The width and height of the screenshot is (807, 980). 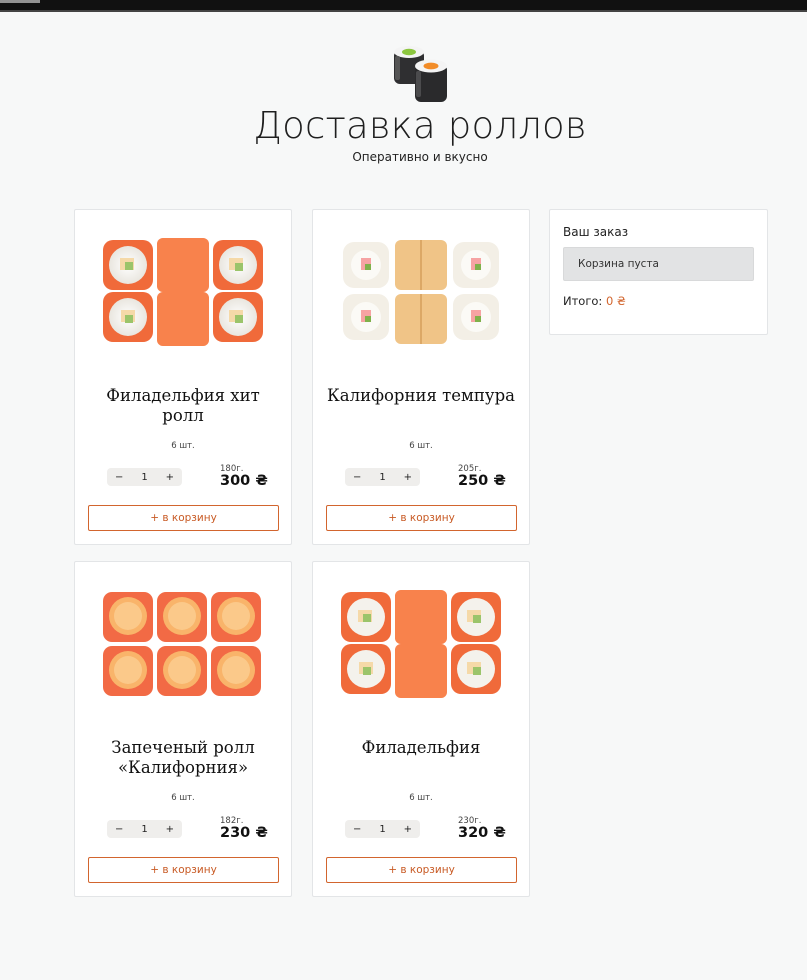 I want to click on order-total-label: Итого:, so click(x=583, y=301).